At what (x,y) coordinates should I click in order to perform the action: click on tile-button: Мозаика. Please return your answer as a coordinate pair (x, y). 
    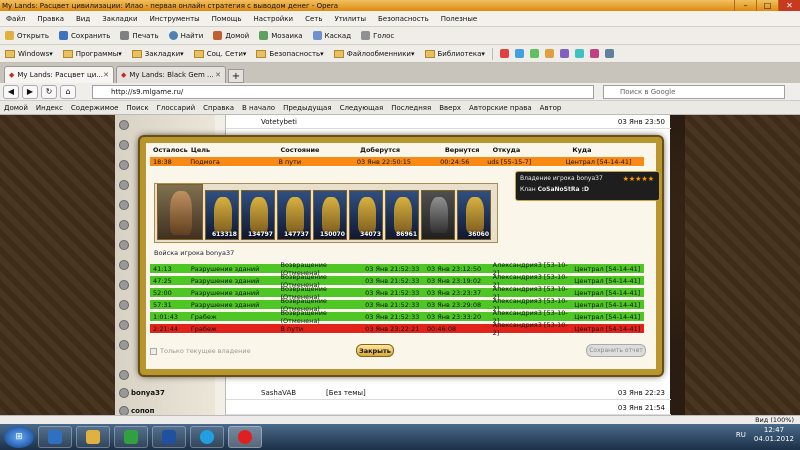
    Looking at the image, I should click on (280, 35).